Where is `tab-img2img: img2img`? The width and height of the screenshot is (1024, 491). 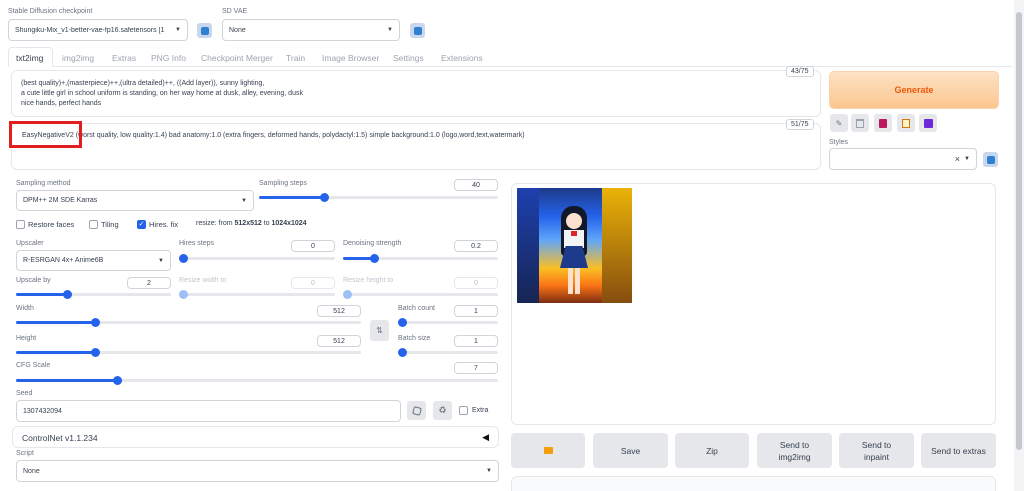
tab-img2img: img2img is located at coordinates (78, 58).